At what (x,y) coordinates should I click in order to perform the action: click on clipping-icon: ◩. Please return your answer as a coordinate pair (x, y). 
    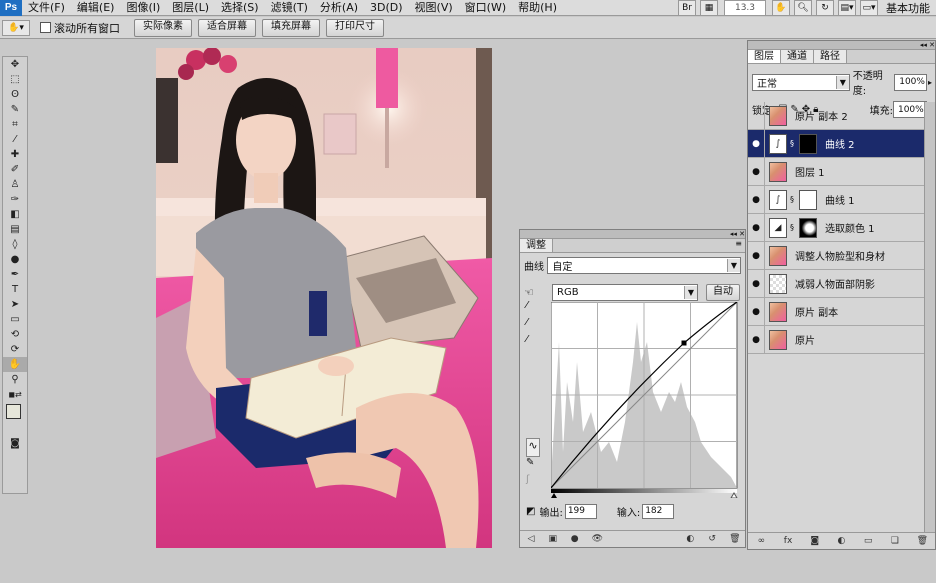
    Looking at the image, I should click on (530, 511).